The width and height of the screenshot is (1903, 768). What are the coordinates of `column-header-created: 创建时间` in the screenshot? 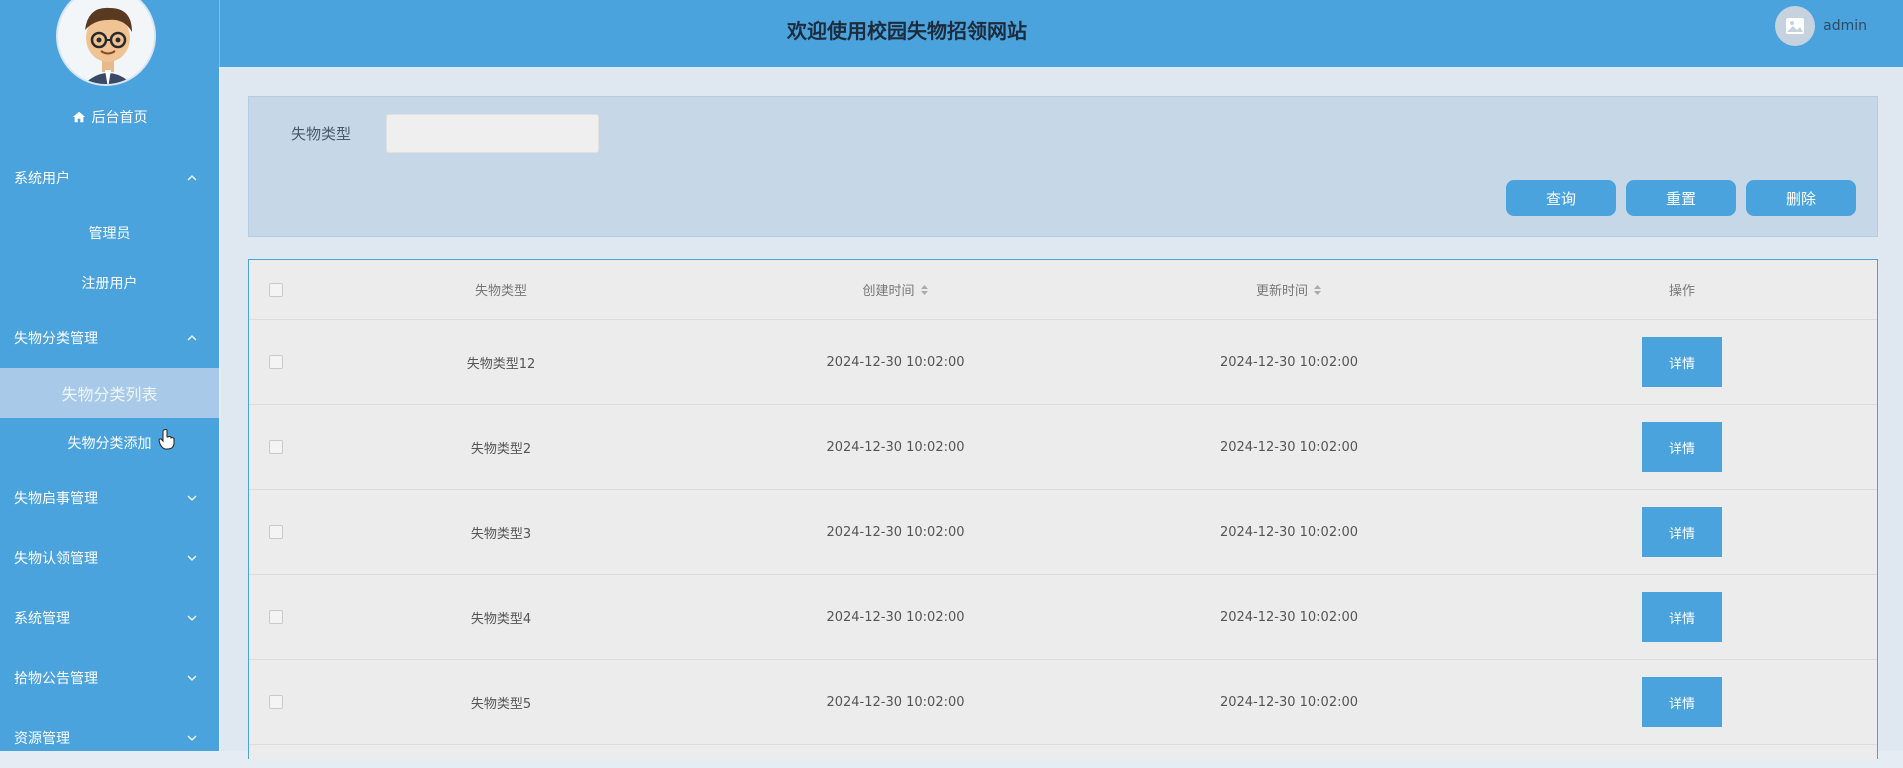 It's located at (895, 289).